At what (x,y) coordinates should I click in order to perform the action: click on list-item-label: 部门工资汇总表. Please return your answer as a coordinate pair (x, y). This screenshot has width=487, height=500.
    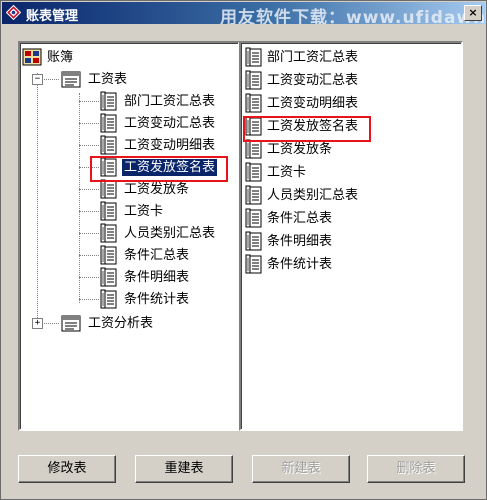
    Looking at the image, I should click on (313, 57).